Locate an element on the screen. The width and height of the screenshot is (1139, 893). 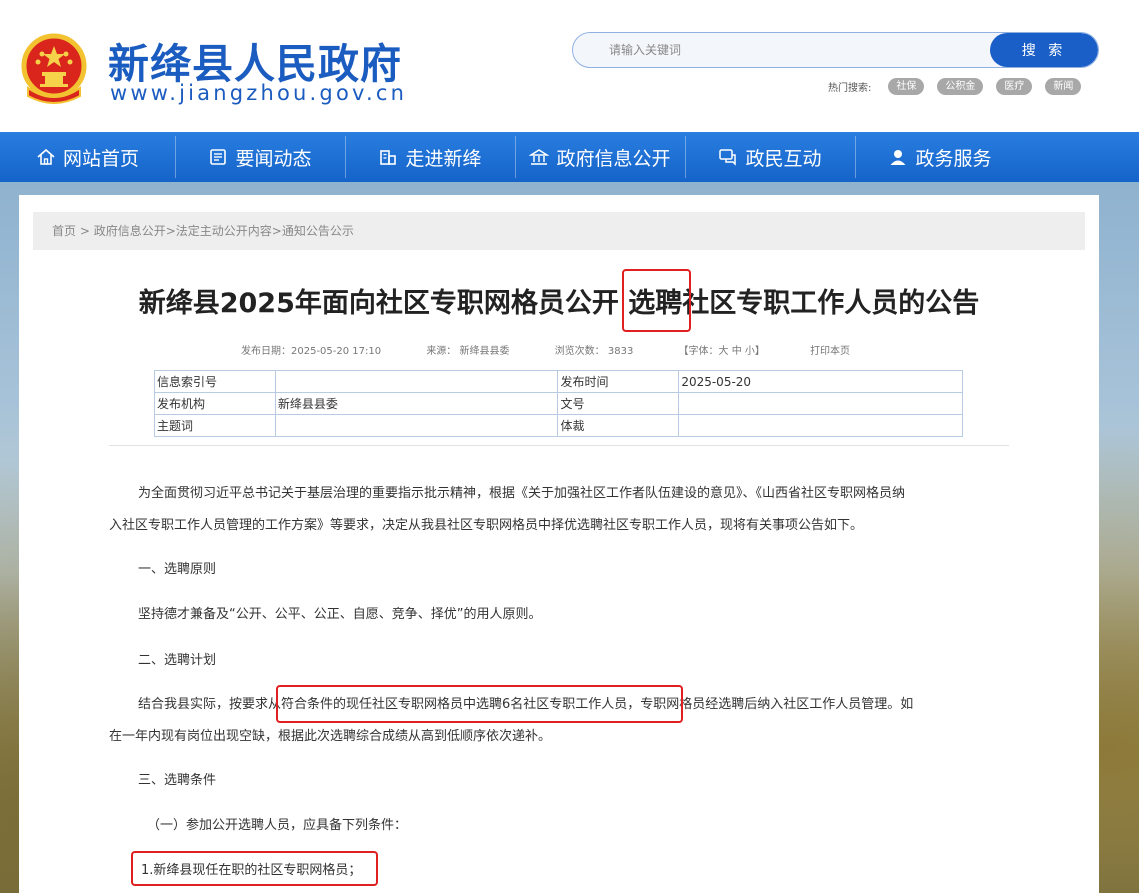
table-cell: 信息索引号 is located at coordinates (215, 381).